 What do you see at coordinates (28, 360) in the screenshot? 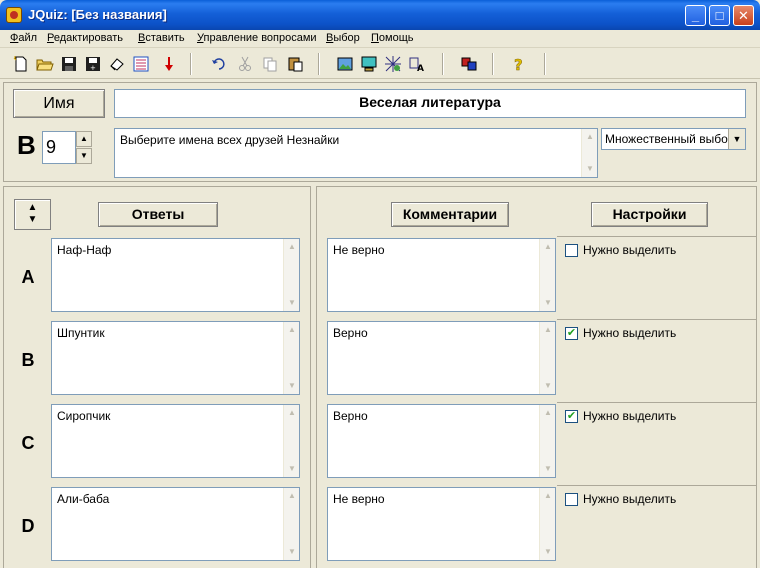
I see `answer-letter: B` at bounding box center [28, 360].